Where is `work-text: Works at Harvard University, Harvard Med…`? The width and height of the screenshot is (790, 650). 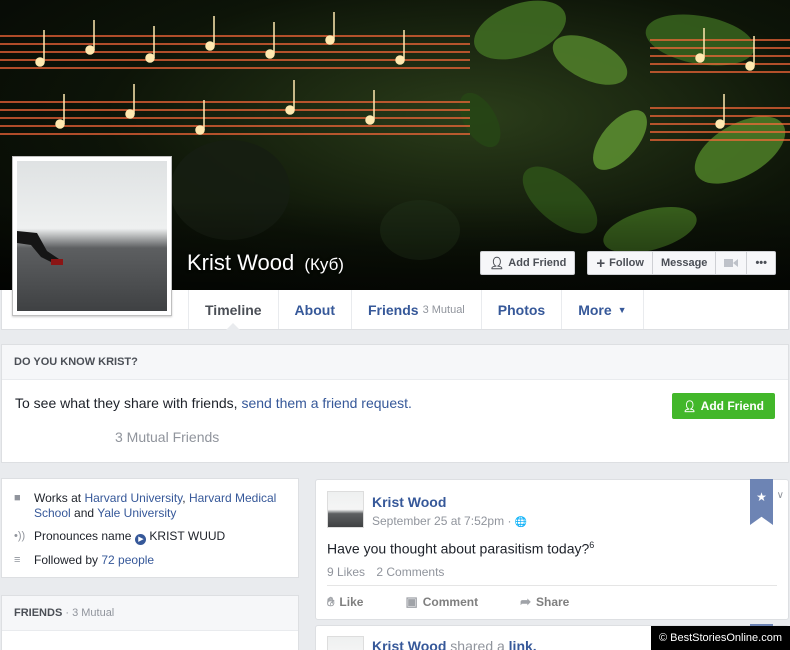 work-text: Works at Harvard University, Harvard Med… is located at coordinates (160, 506).